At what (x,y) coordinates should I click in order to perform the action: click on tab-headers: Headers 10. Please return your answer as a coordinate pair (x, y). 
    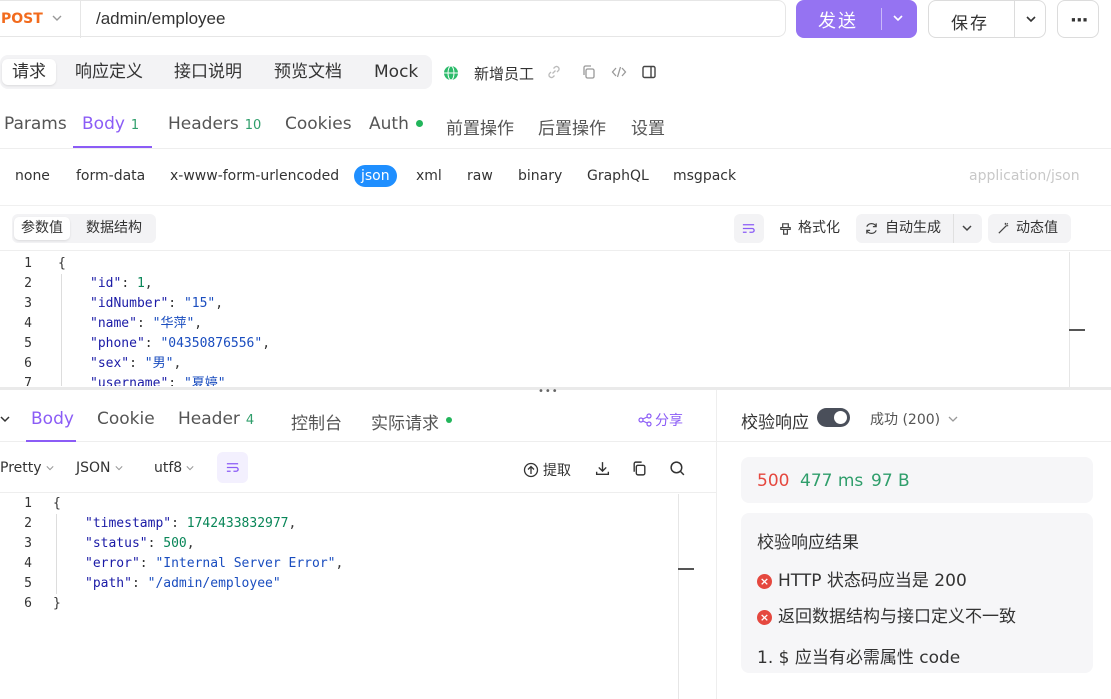
    Looking at the image, I should click on (214, 124).